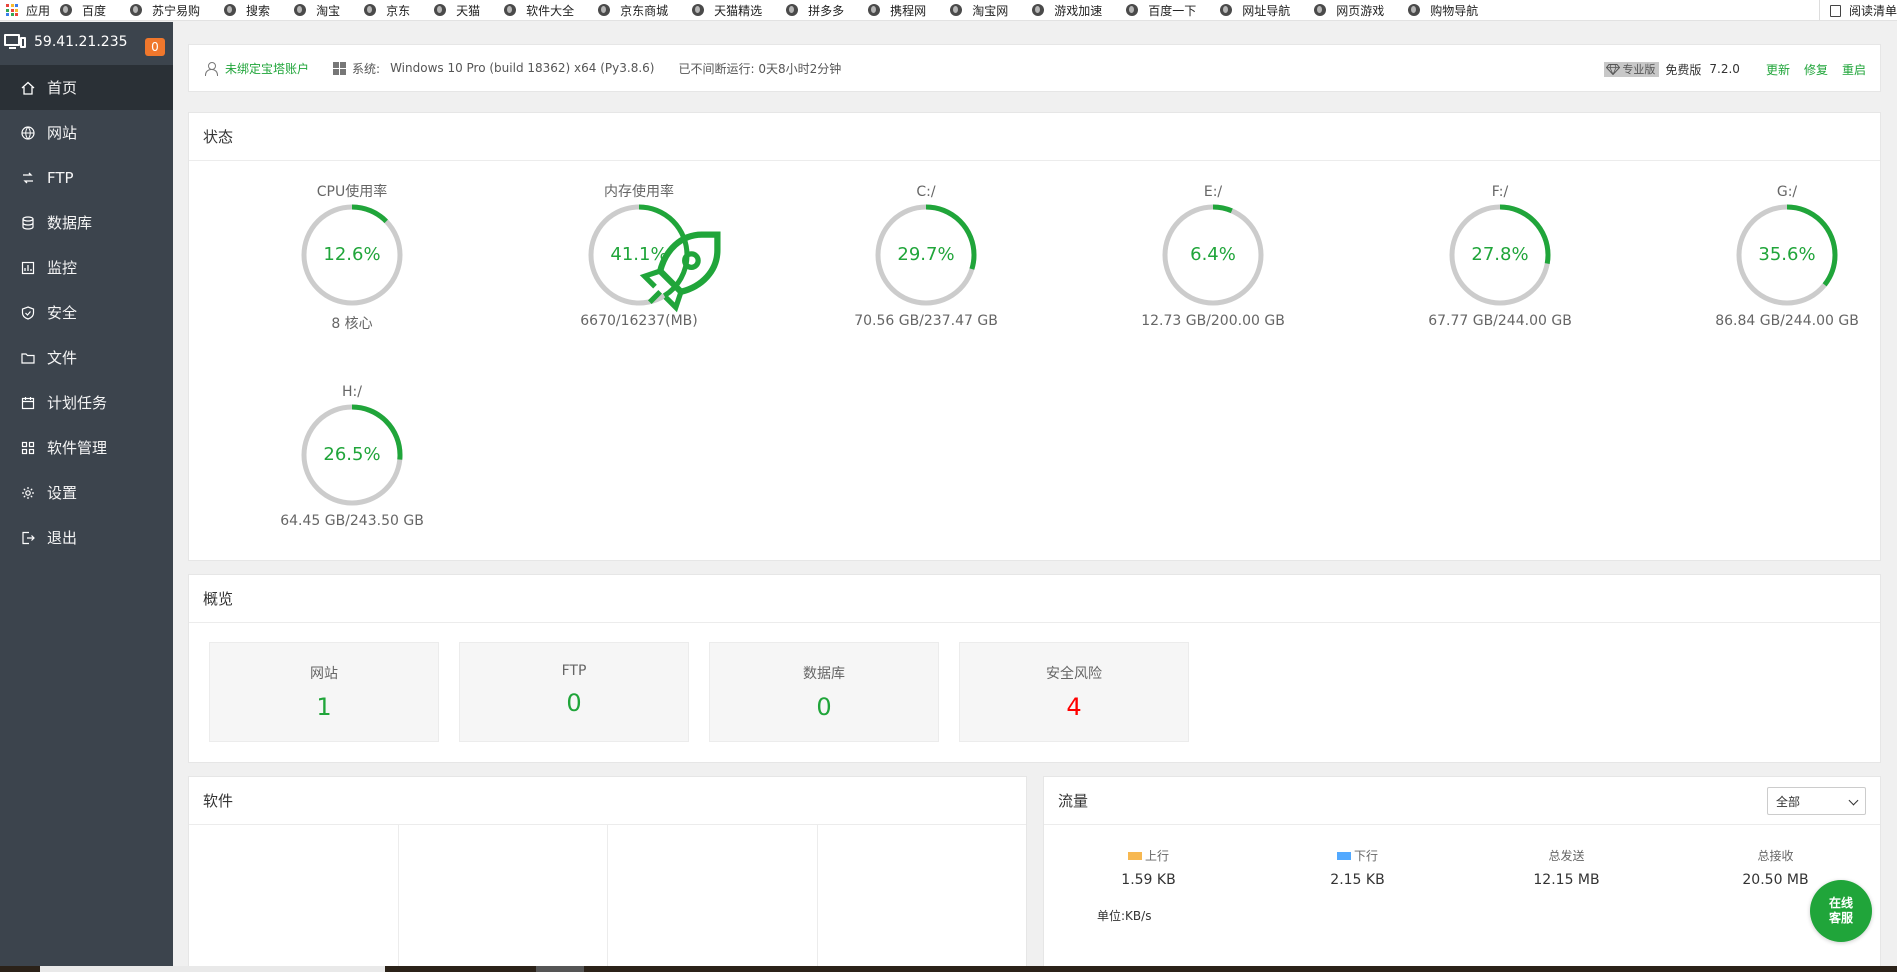  Describe the element at coordinates (1683, 69) in the screenshot. I see `free-edition-label: 免费版` at that location.